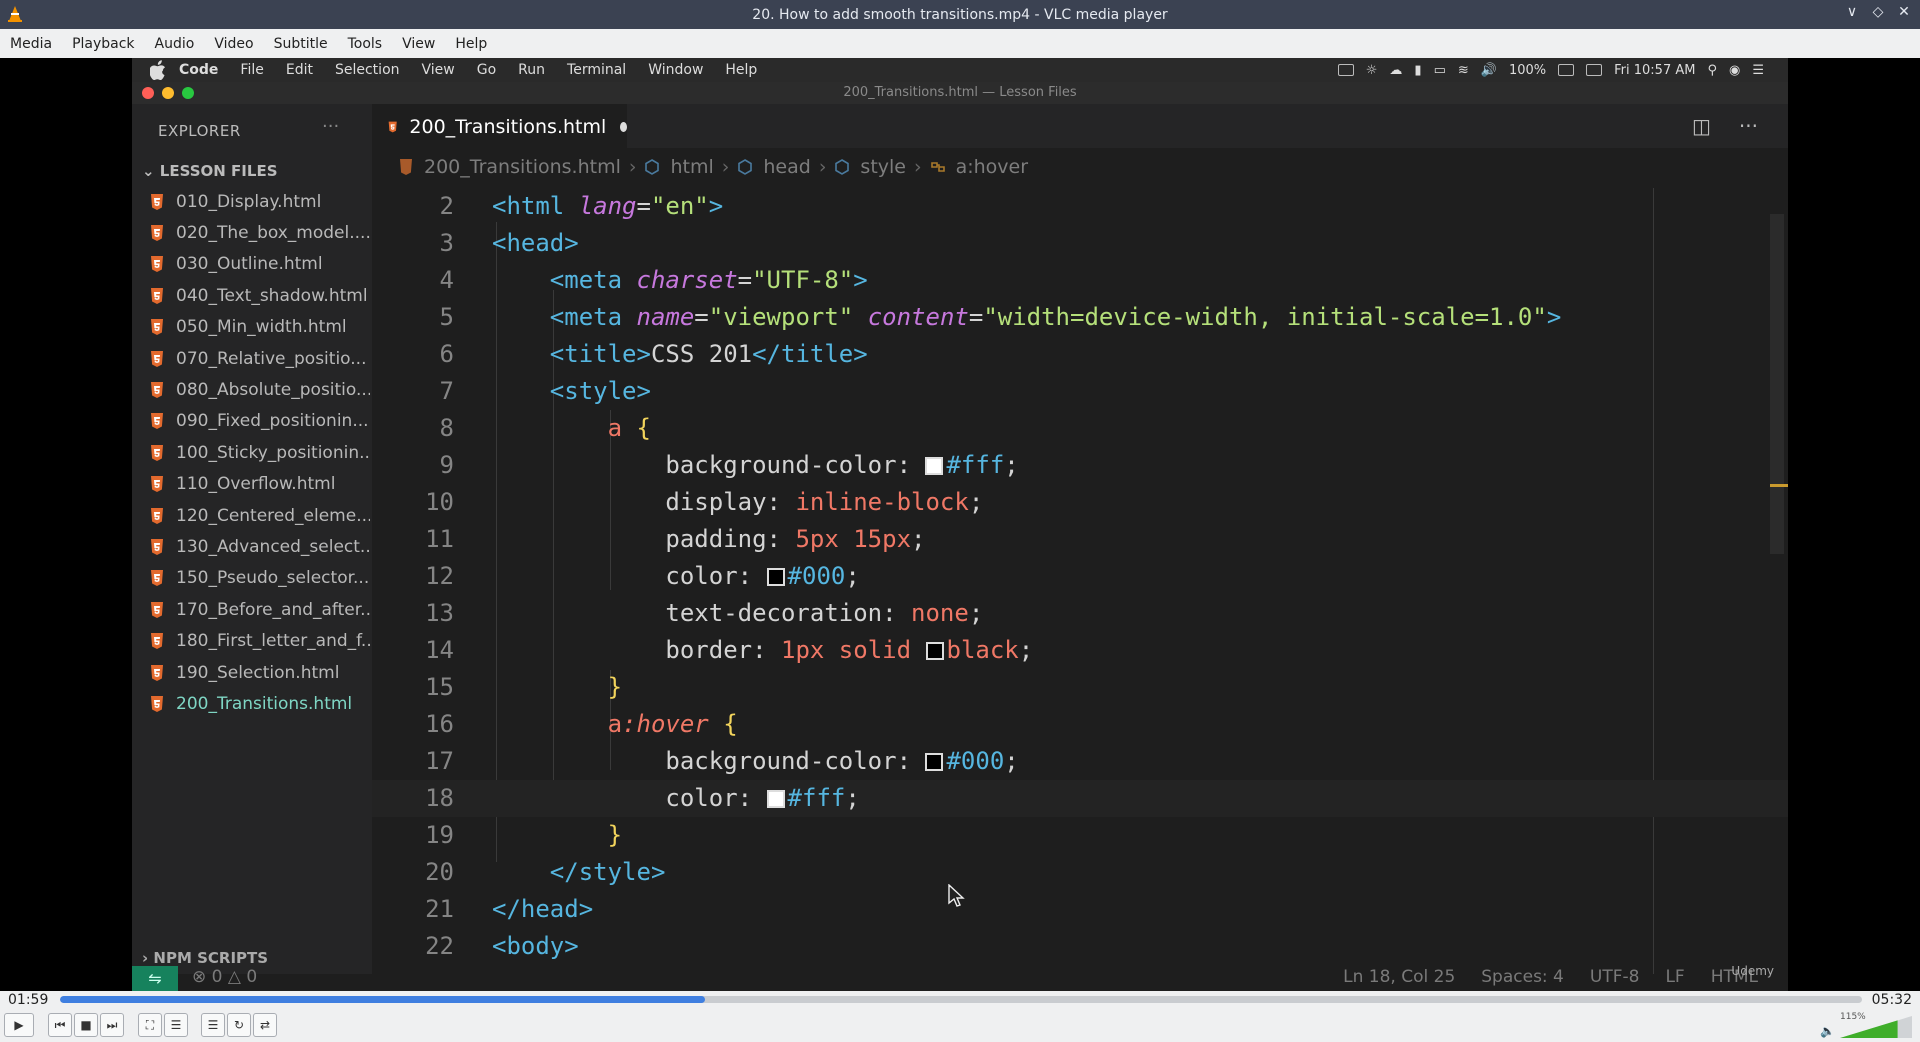  I want to click on file-item: 010_Display.html, so click(260, 201).